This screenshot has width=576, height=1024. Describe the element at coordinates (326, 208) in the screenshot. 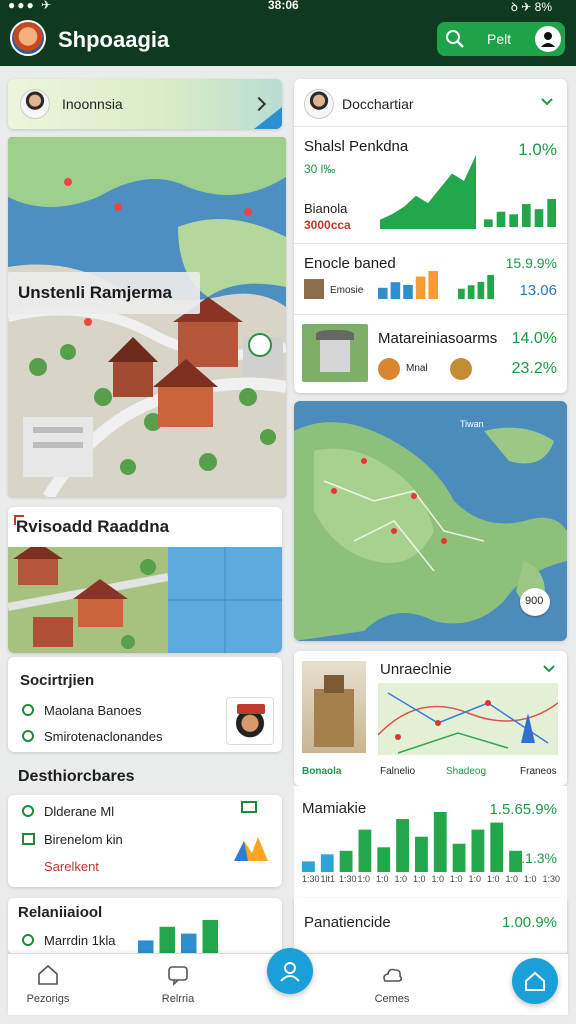

I see `kpi-subtitle: Bianola` at that location.